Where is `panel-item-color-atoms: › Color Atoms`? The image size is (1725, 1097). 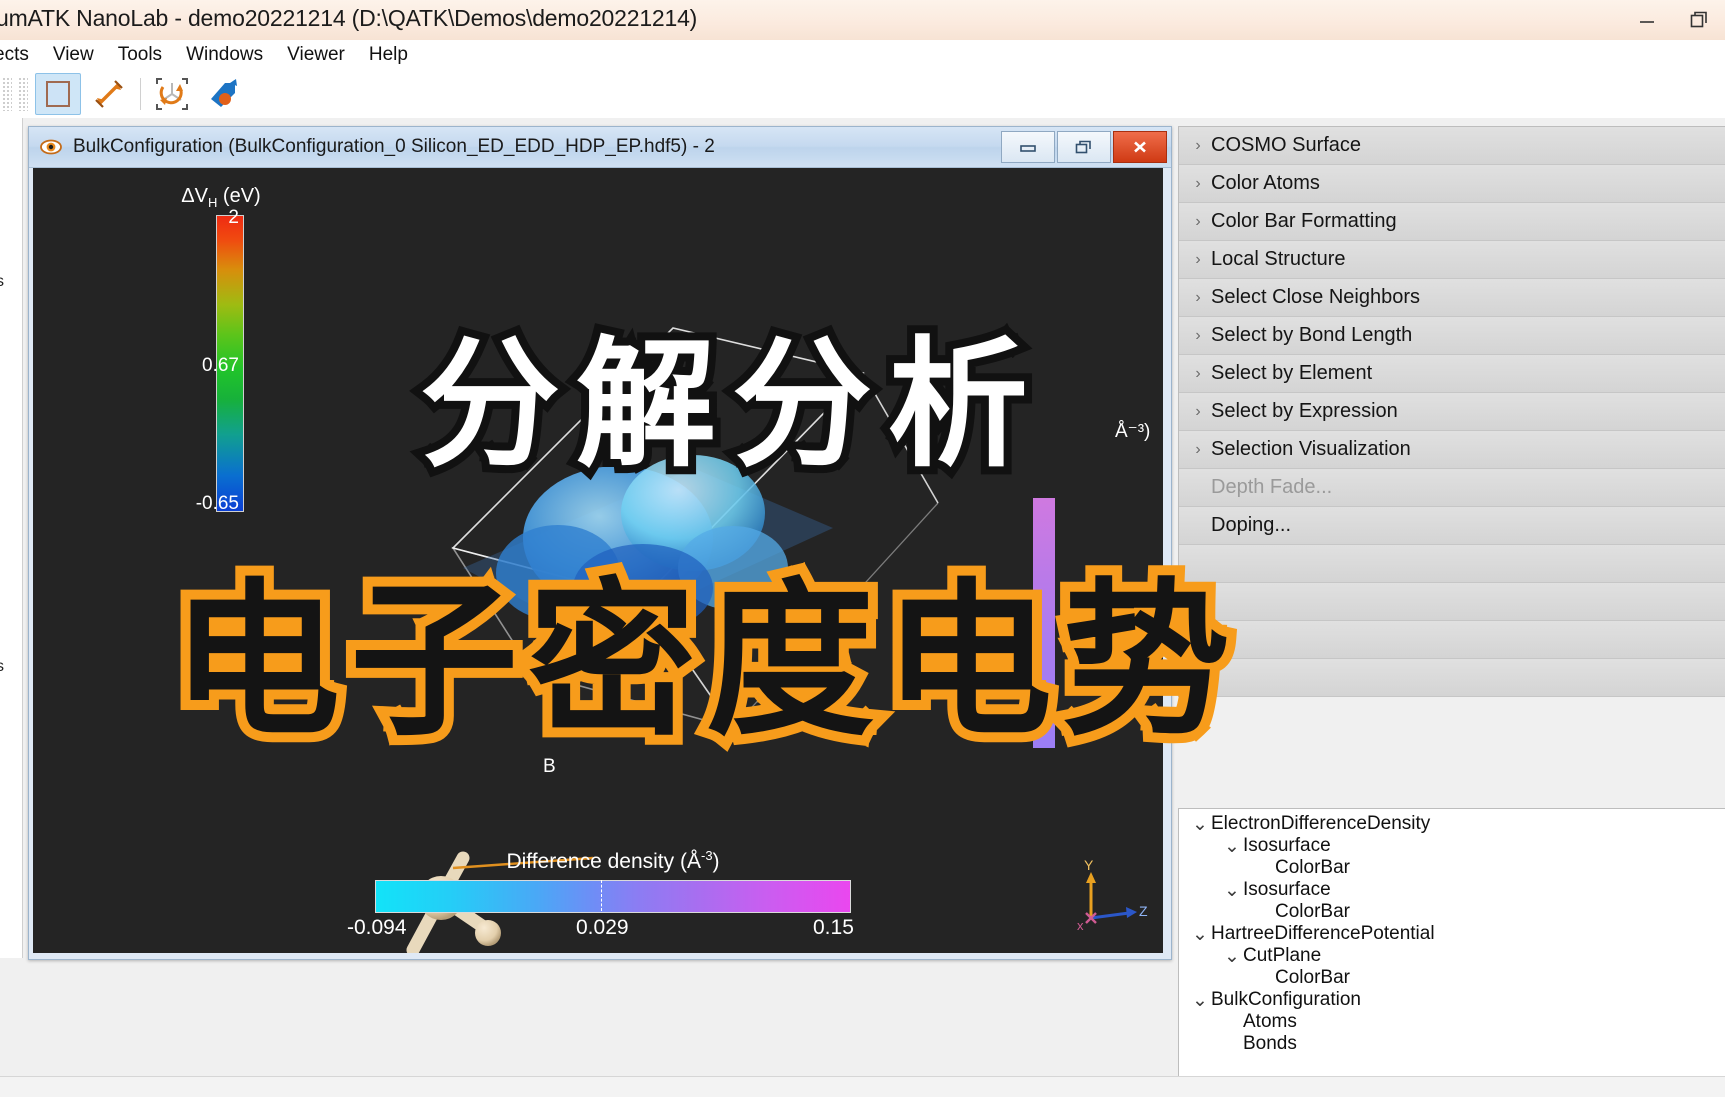 panel-item-color-atoms: › Color Atoms is located at coordinates (1452, 184).